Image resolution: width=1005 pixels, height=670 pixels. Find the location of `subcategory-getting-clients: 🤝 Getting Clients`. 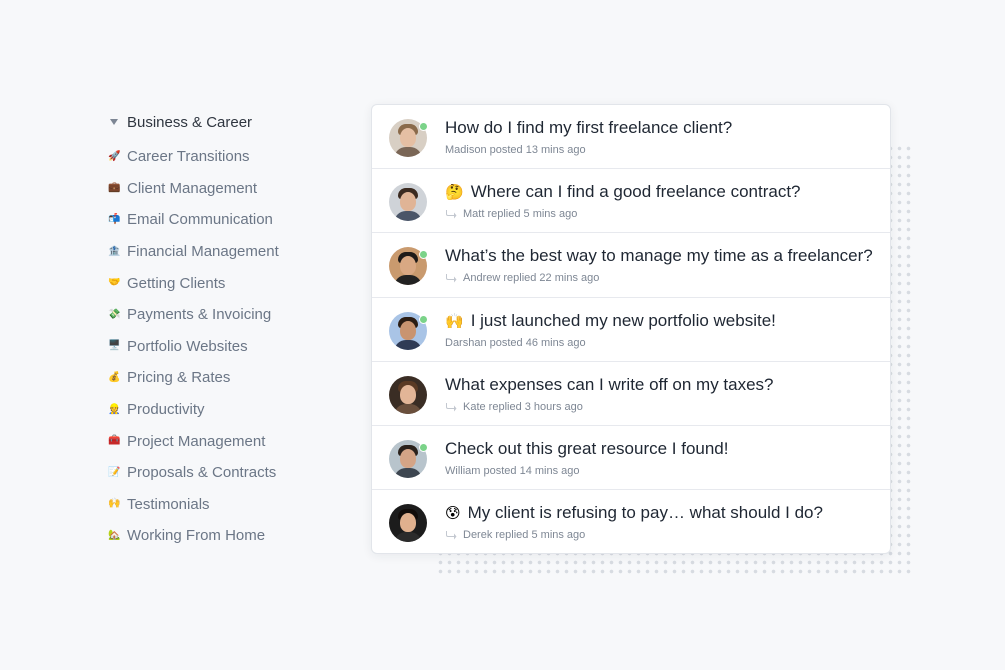

subcategory-getting-clients: 🤝 Getting Clients is located at coordinates (223, 283).